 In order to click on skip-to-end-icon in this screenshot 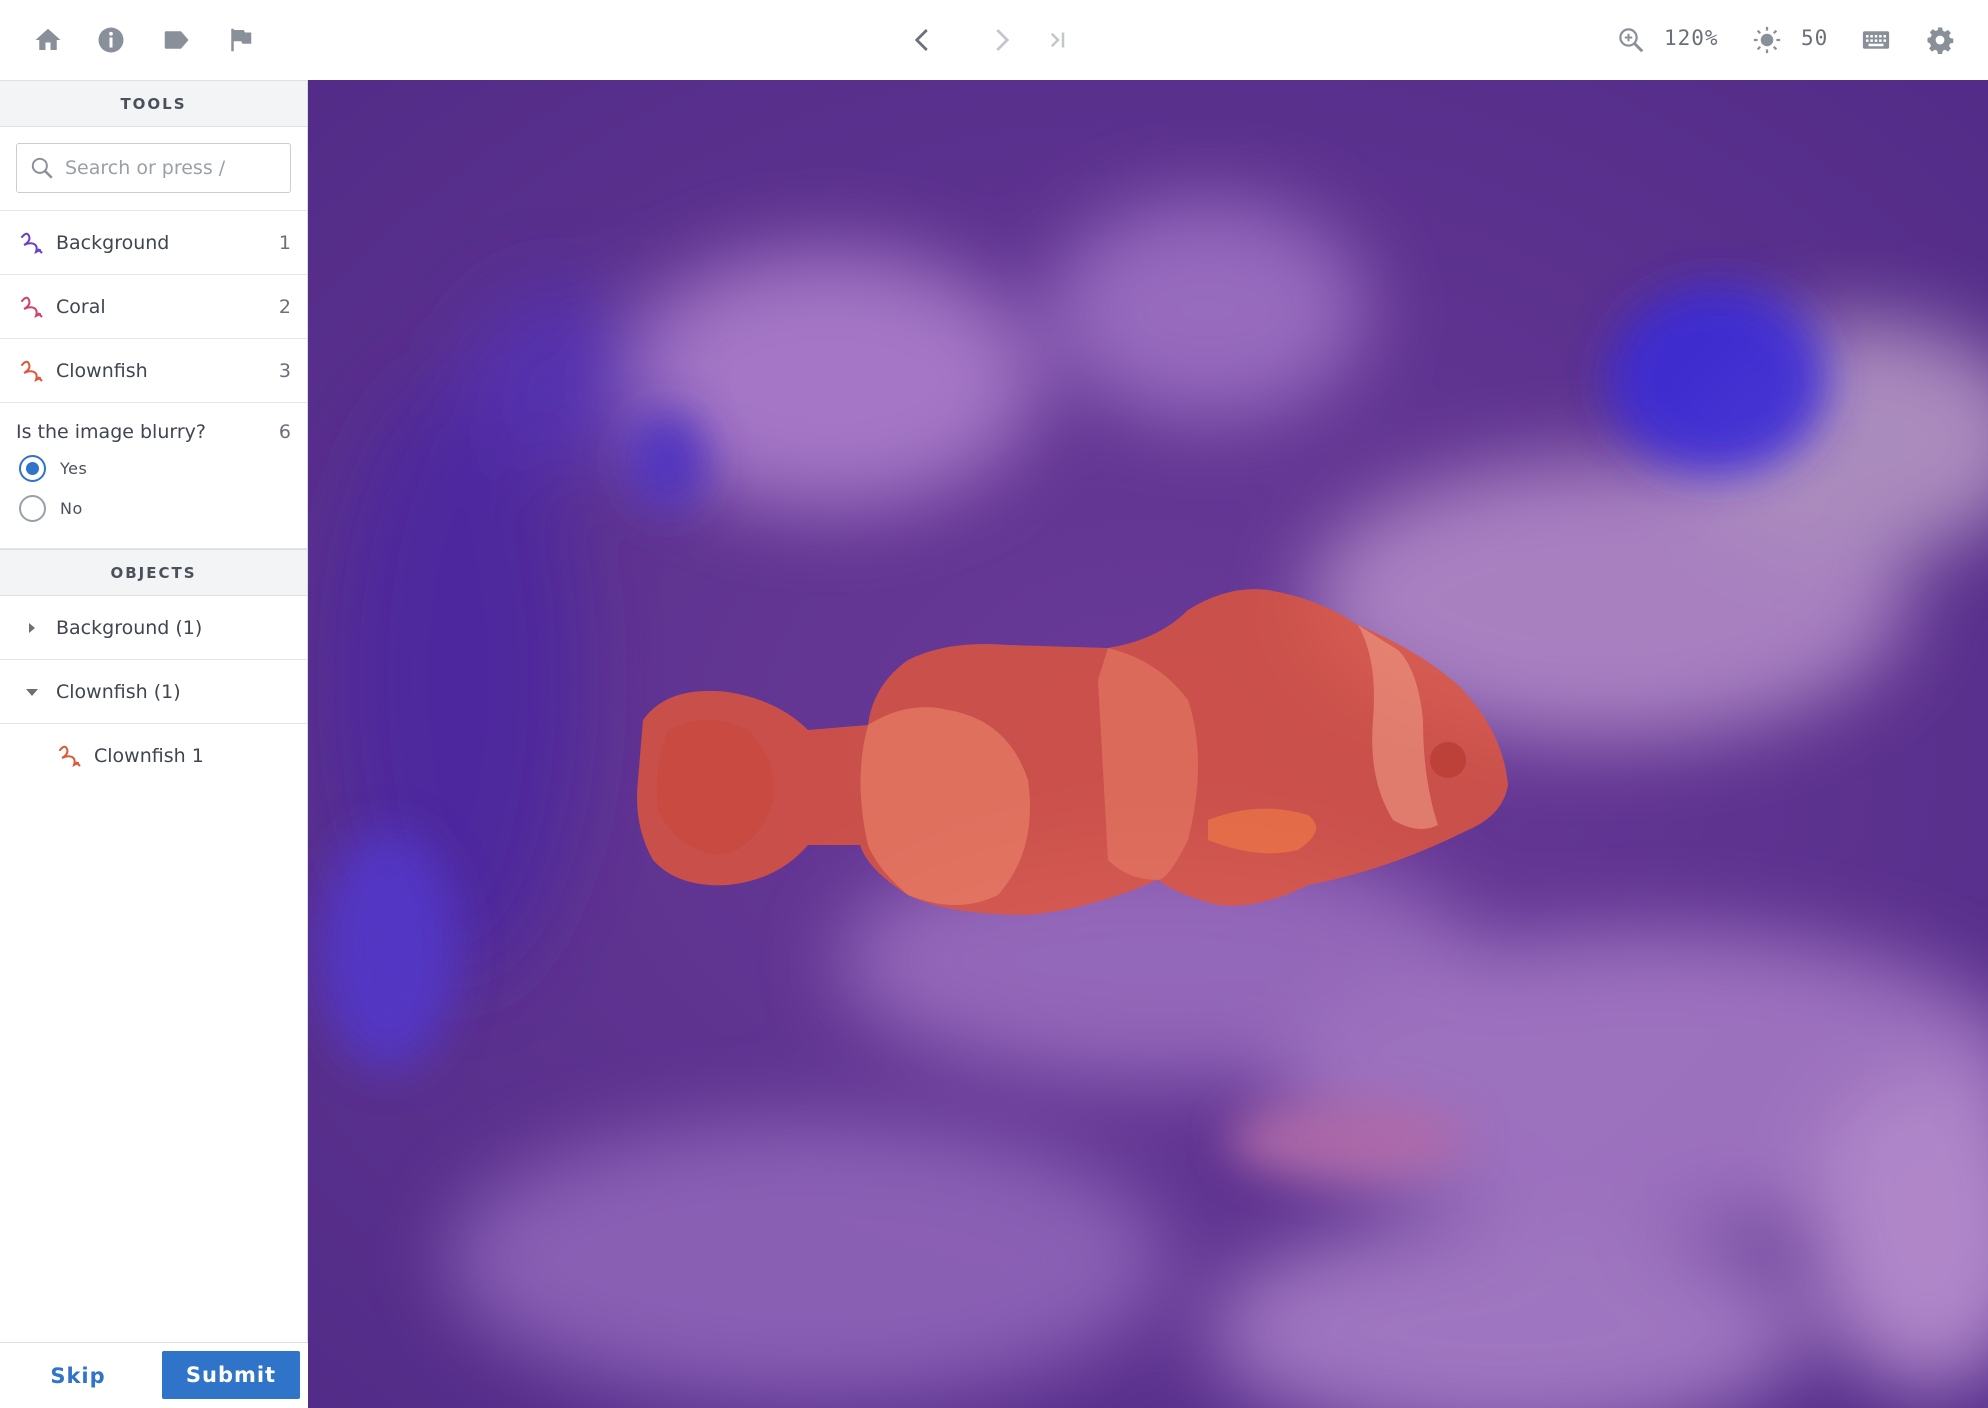, I will do `click(1058, 40)`.